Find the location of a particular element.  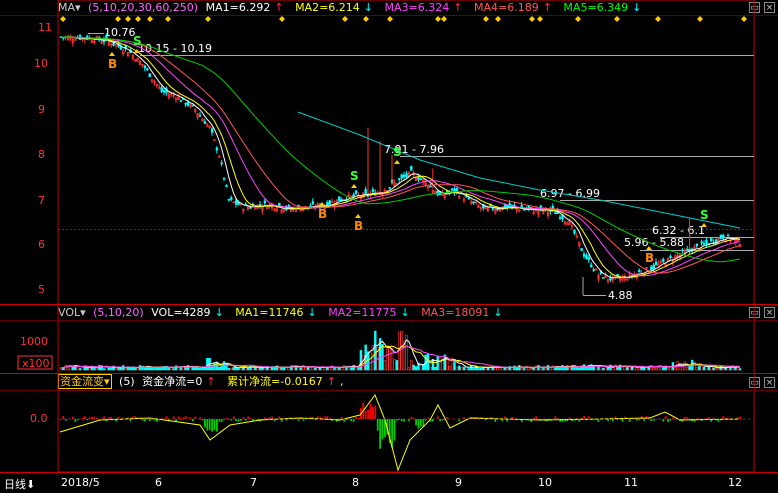

signal-sell: S is located at coordinates (704, 215).